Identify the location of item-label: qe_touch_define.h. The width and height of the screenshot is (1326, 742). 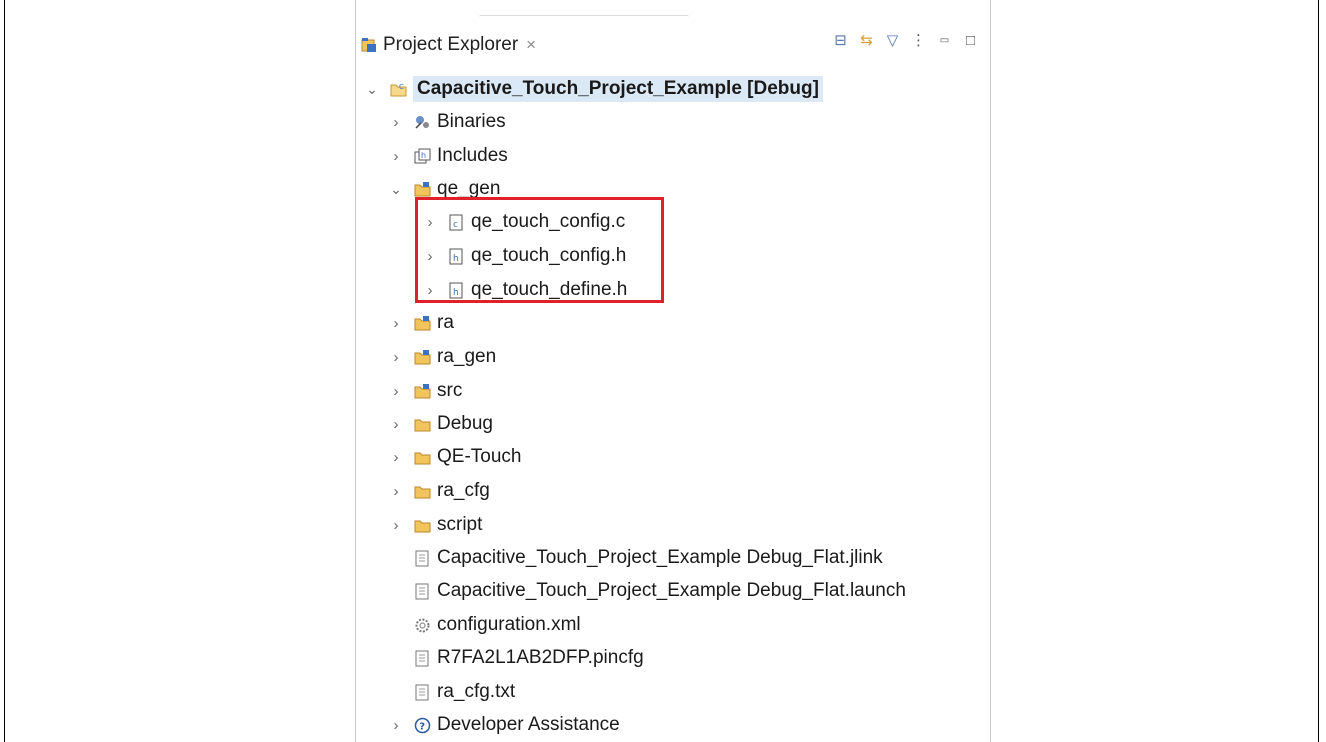
(549, 289).